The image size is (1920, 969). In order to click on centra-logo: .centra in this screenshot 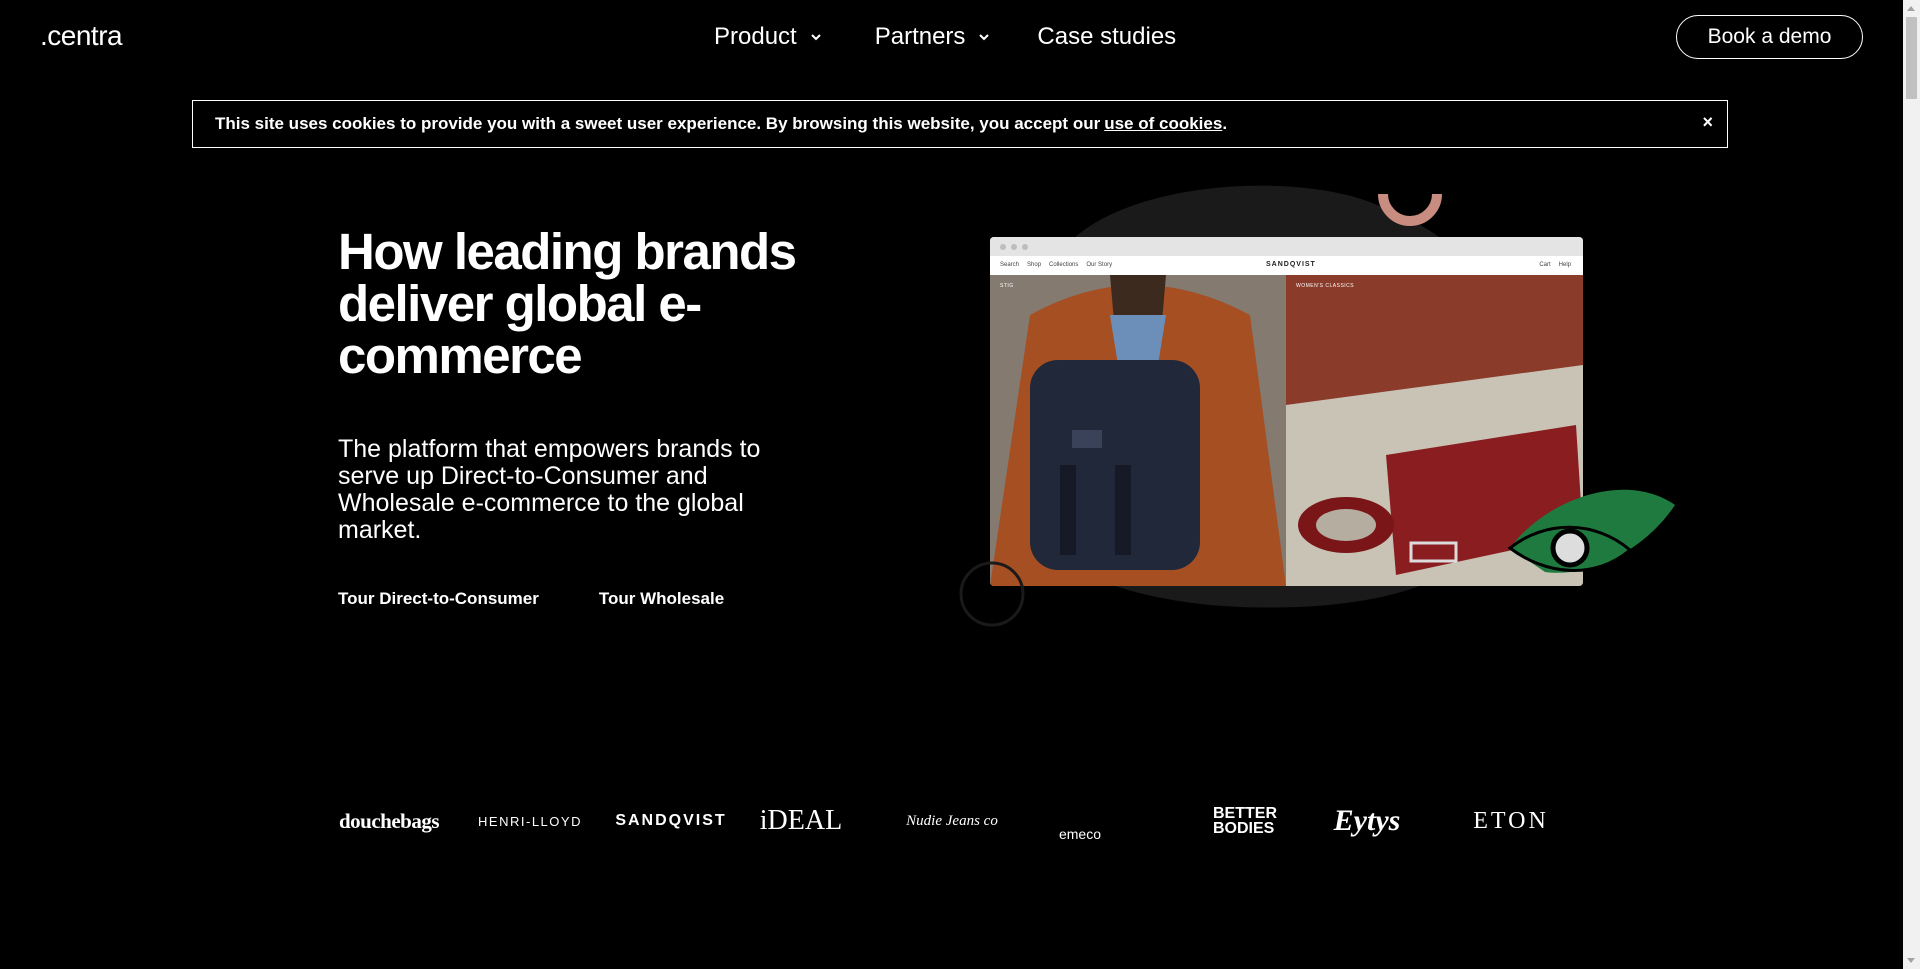, I will do `click(81, 36)`.